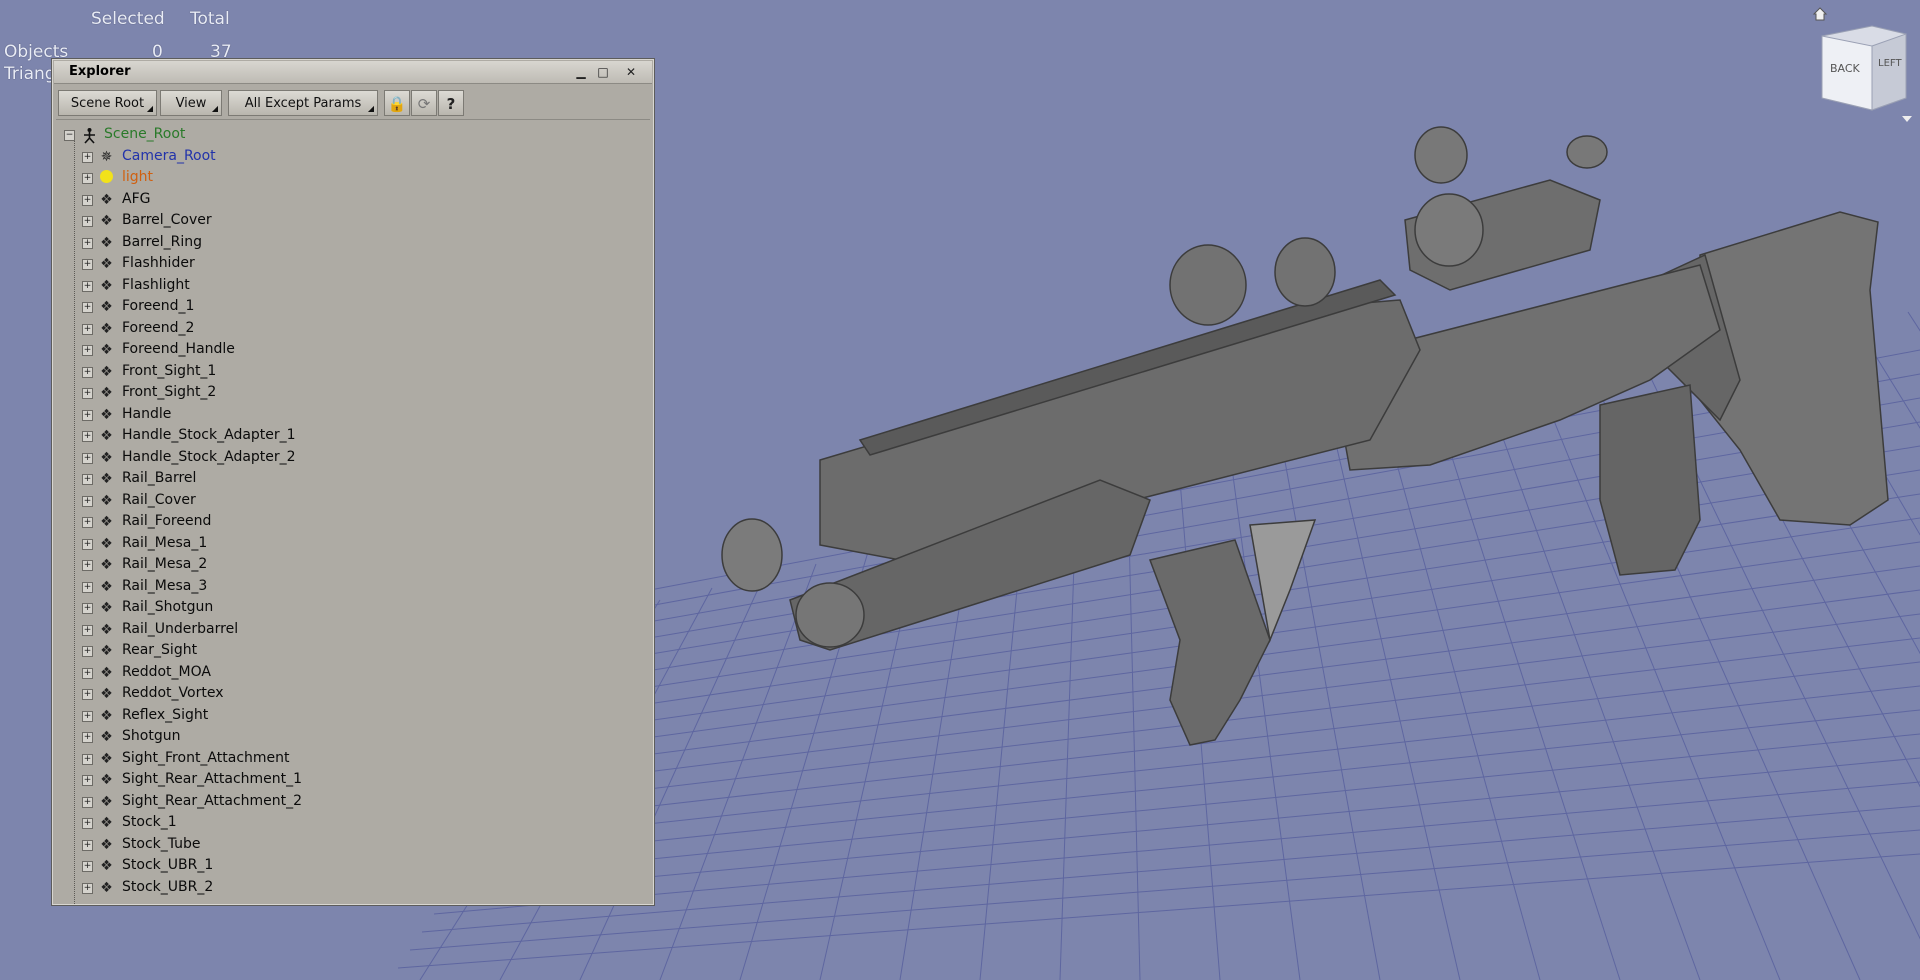  I want to click on tree-item-rail-mesa-3: + ❖ Rail_Mesa_3, so click(346, 587).